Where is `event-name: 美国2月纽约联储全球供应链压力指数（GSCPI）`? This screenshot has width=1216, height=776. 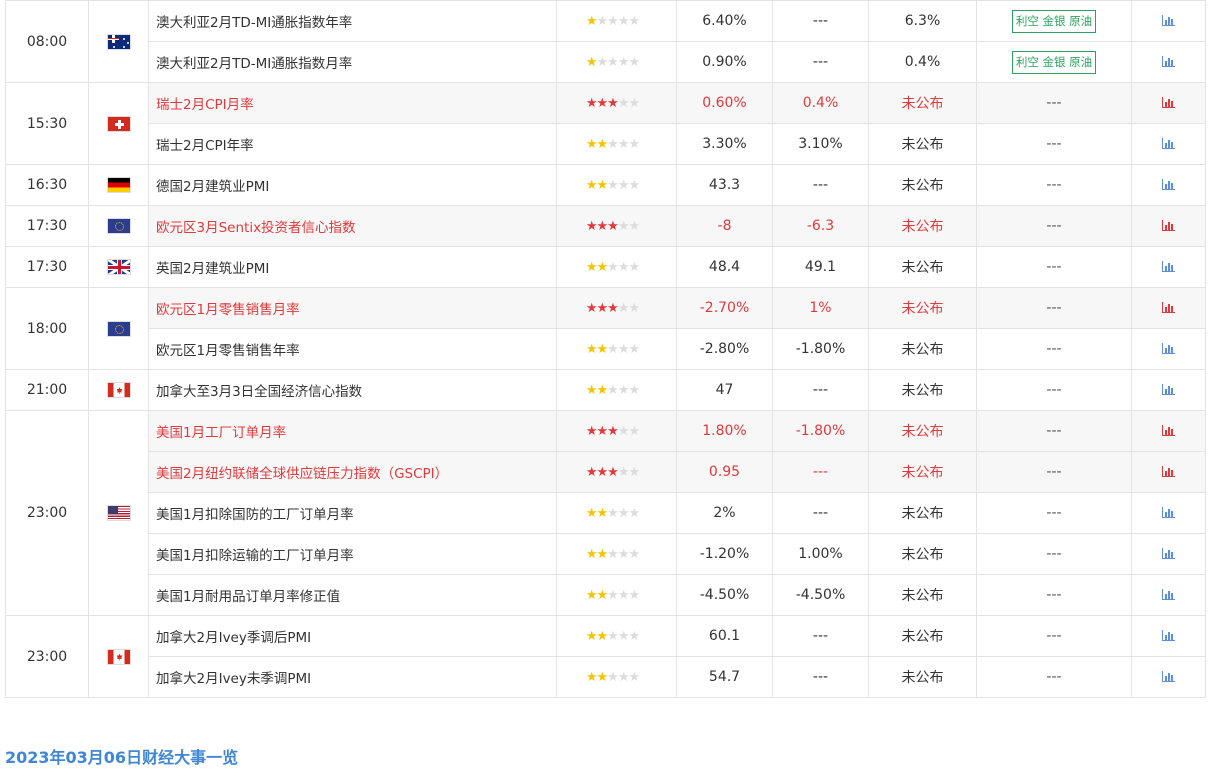
event-name: 美国2月纽约联储全球供应链压力指数（GSCPI） is located at coordinates (352, 472).